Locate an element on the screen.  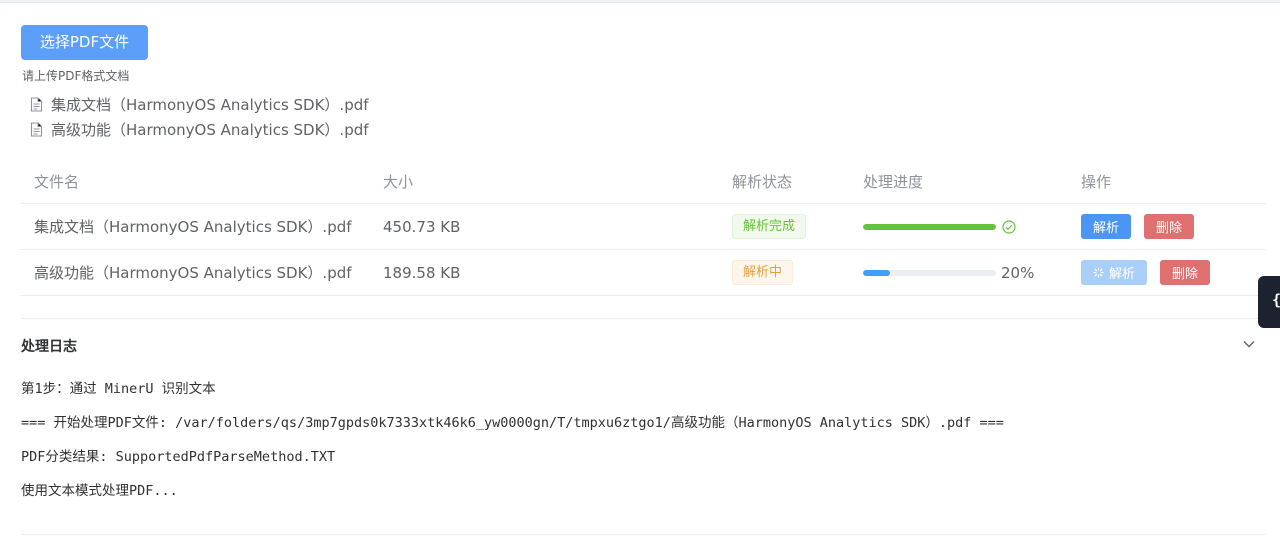
header-file-name: 文件名 is located at coordinates (57, 182).